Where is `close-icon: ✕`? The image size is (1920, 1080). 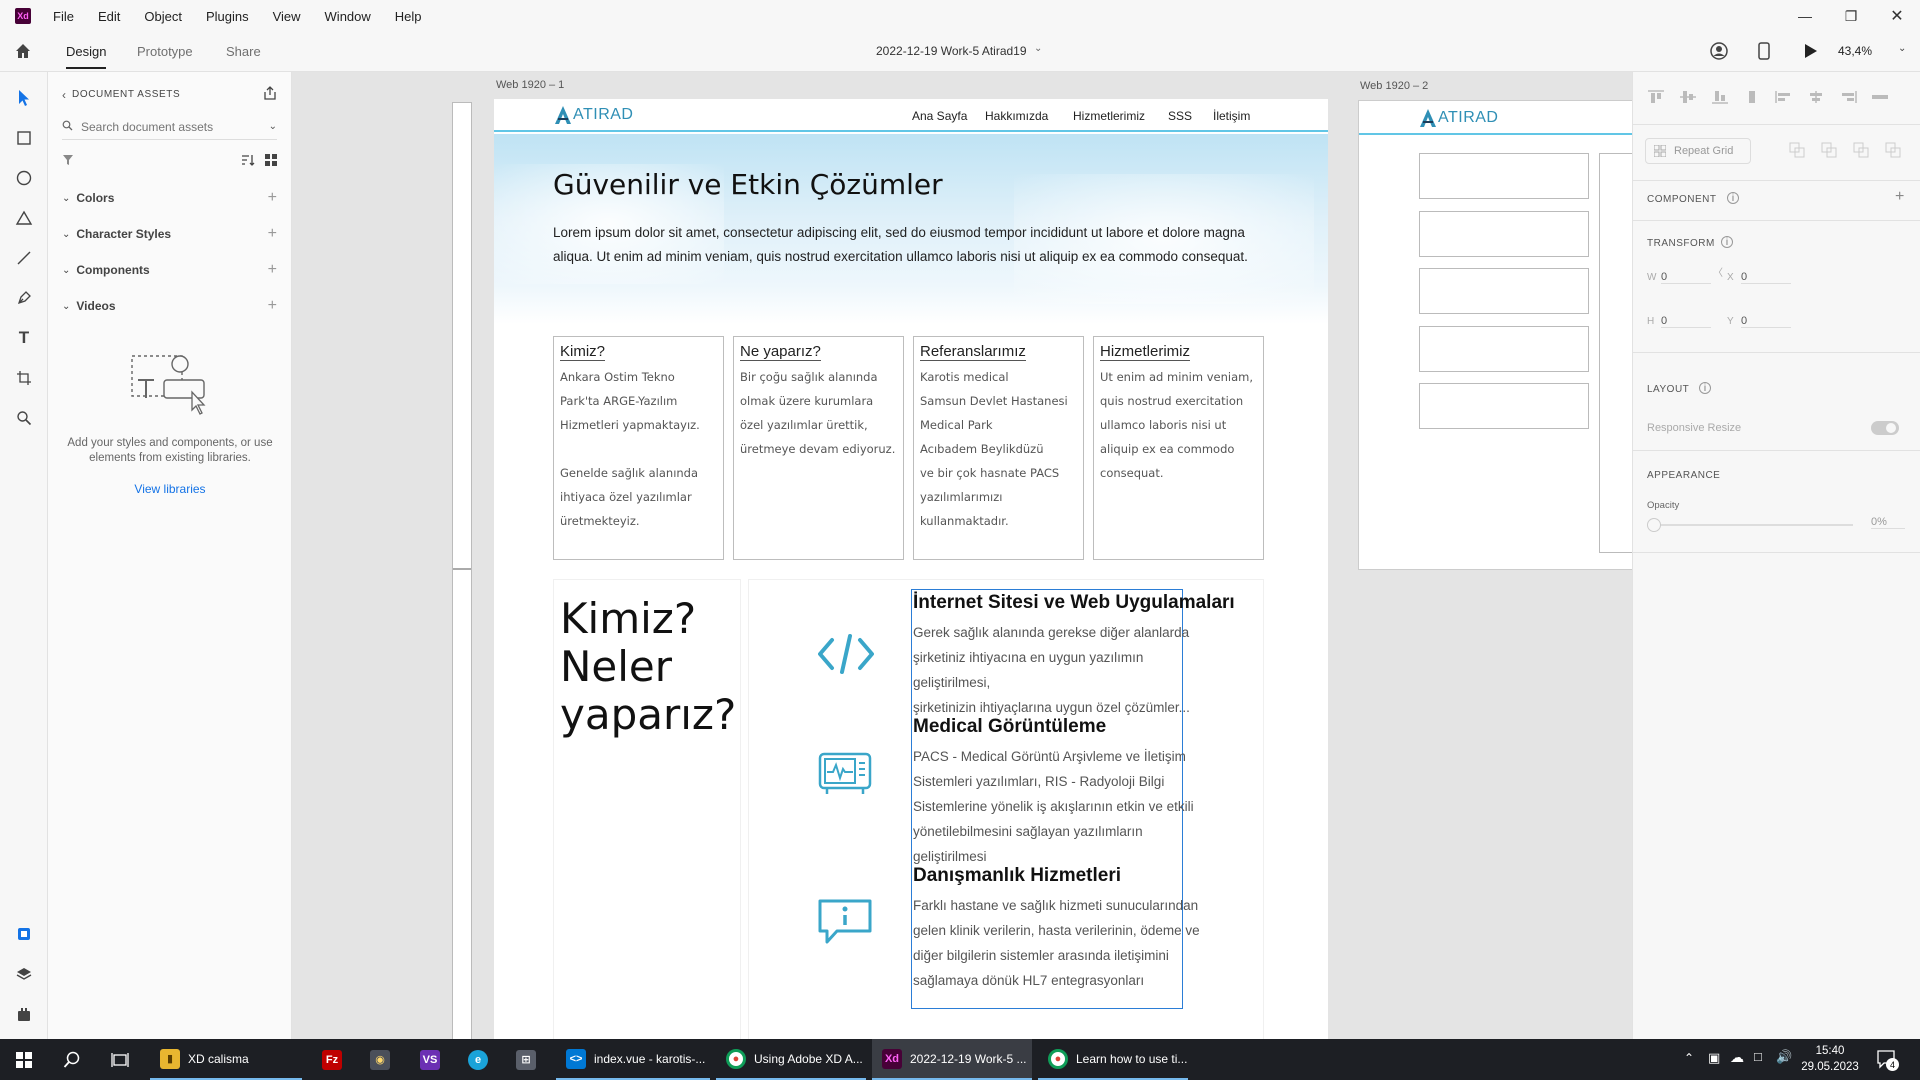 close-icon: ✕ is located at coordinates (1897, 16).